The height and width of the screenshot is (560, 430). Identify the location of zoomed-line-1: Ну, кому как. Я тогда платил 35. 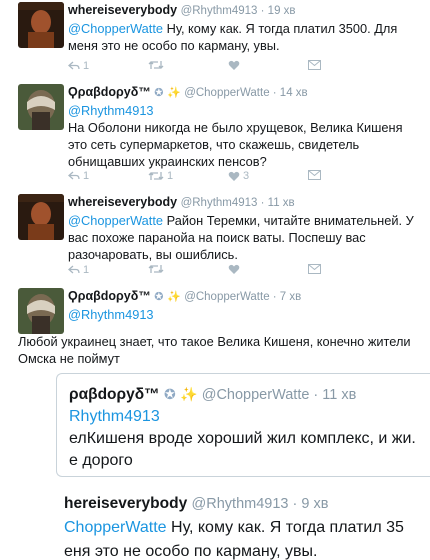
(285, 527).